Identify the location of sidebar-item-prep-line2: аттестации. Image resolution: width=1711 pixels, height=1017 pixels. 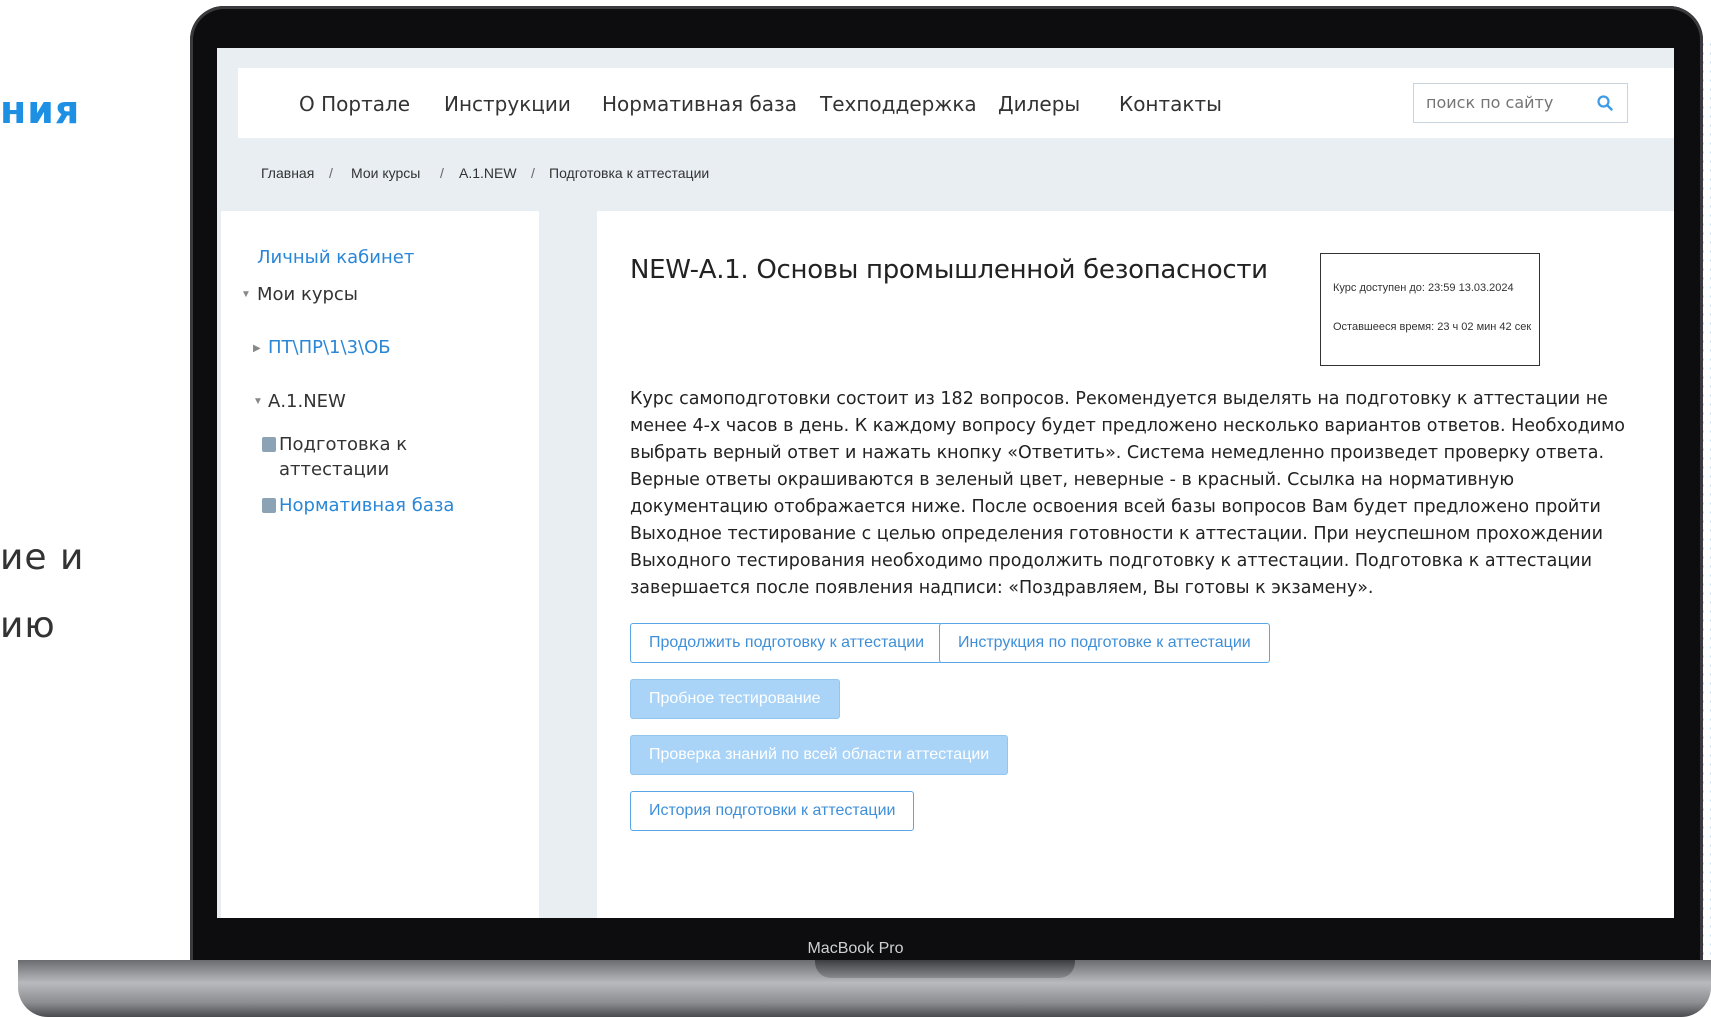
(334, 469).